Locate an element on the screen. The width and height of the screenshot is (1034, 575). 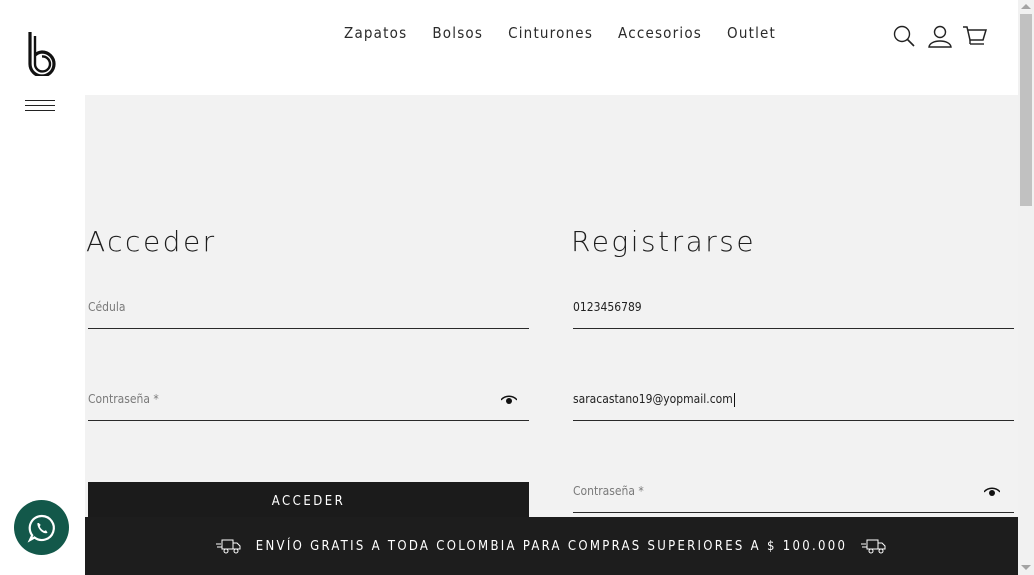
header-icons is located at coordinates (940, 36).